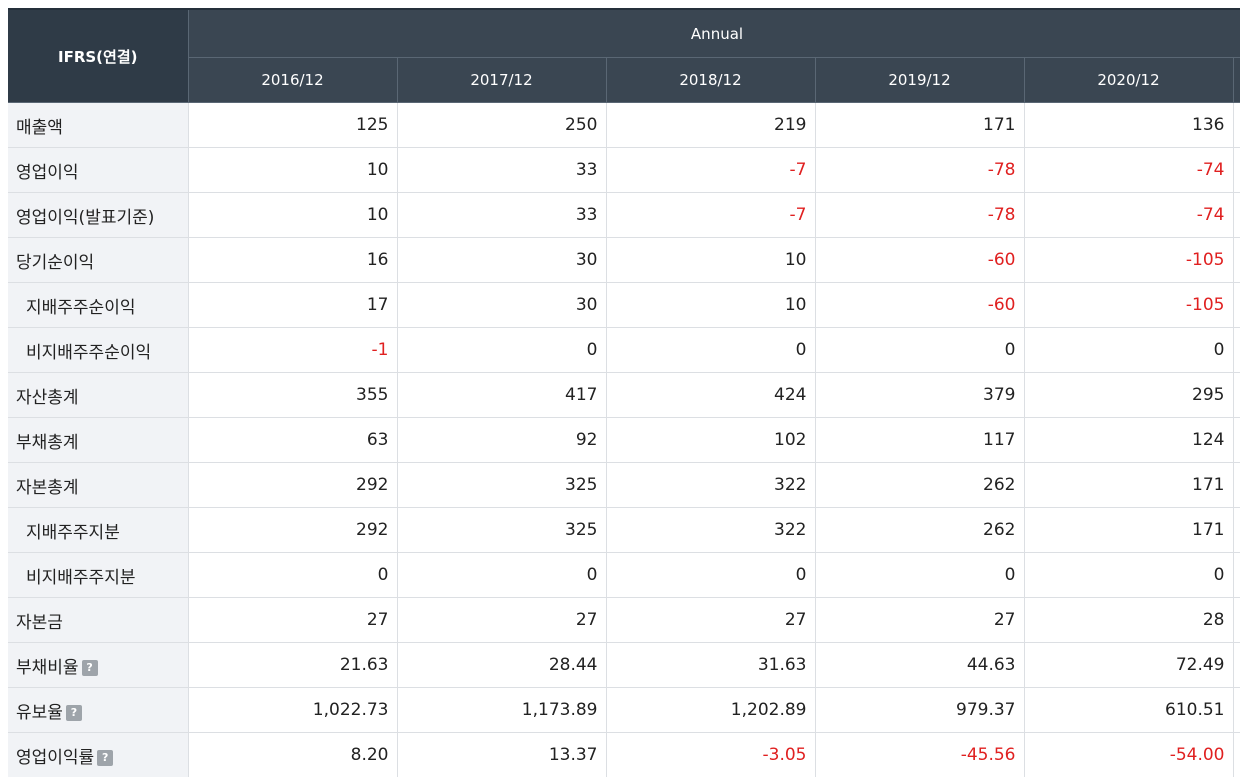 Image resolution: width=1240 pixels, height=777 pixels. What do you see at coordinates (293, 125) in the screenshot?
I see `value-cell: 125` at bounding box center [293, 125].